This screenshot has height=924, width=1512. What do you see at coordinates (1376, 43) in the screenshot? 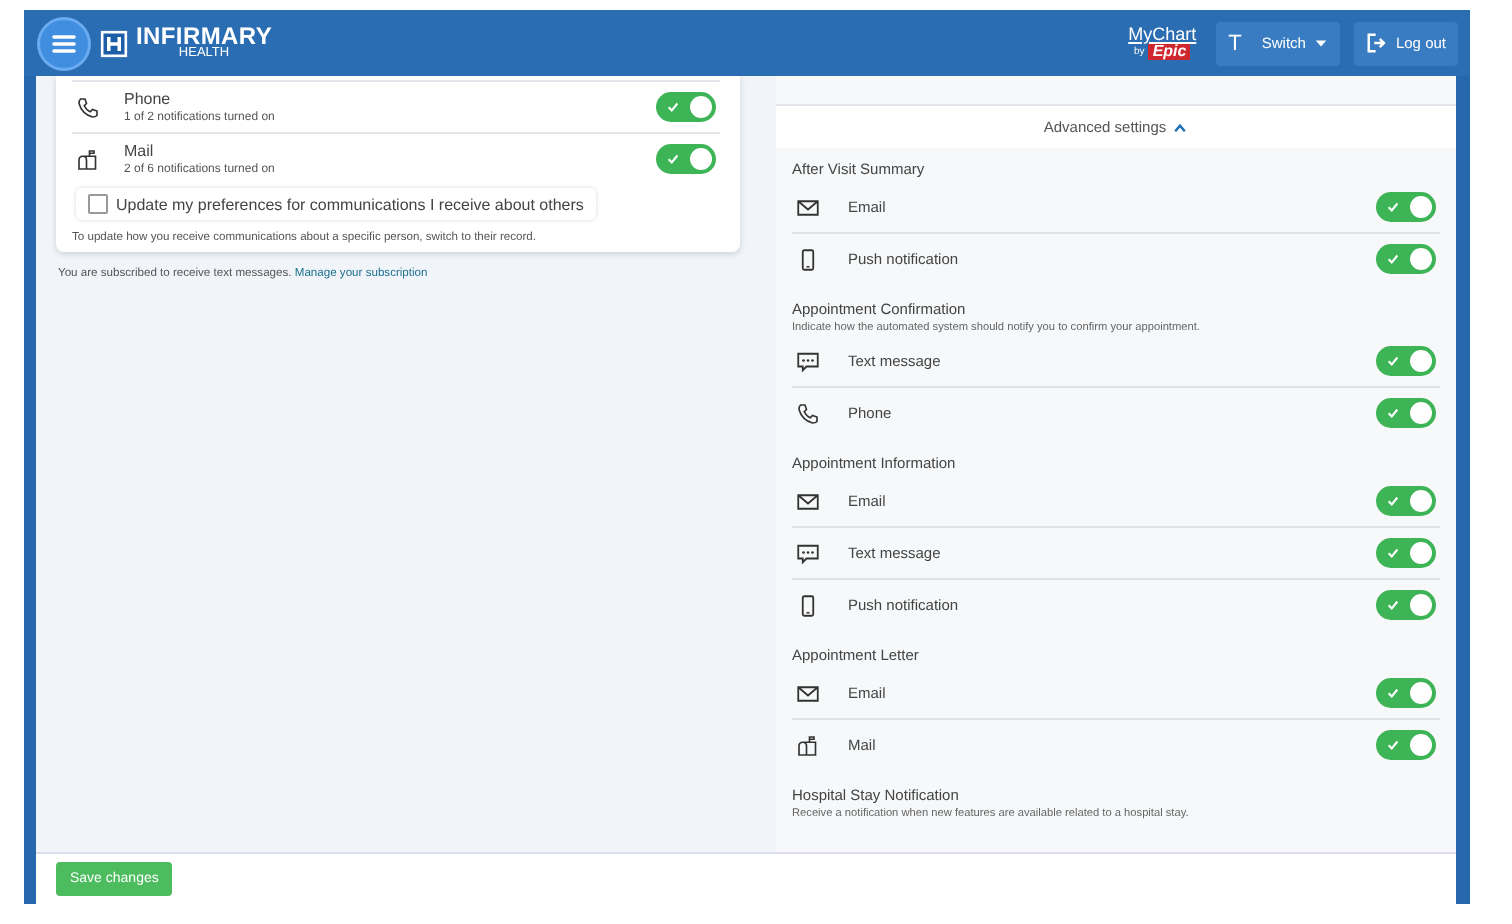
I see `logout-icon` at bounding box center [1376, 43].